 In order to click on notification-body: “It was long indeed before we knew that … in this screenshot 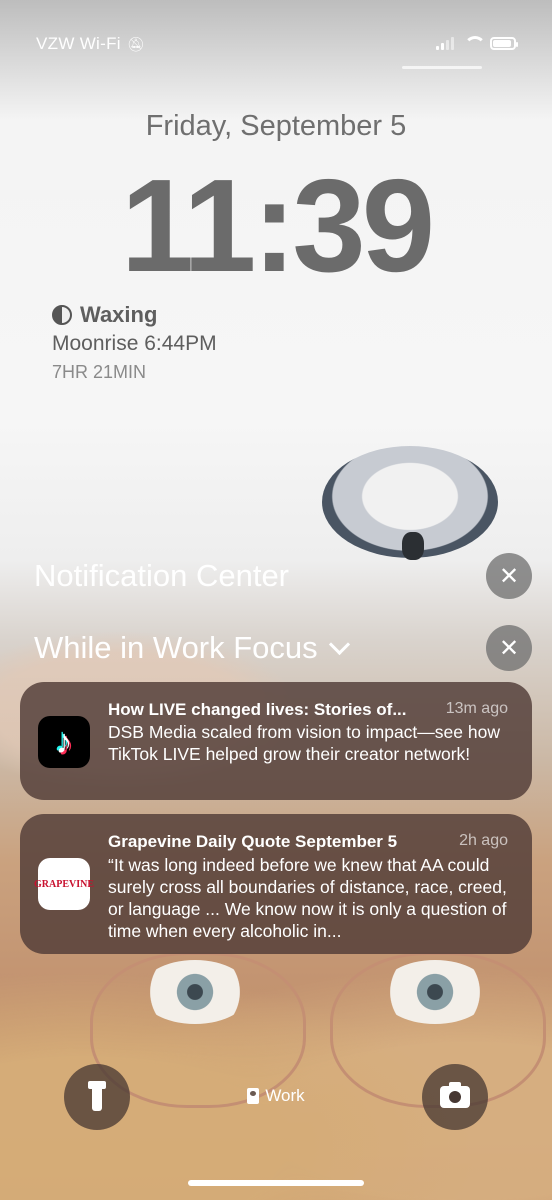, I will do `click(307, 898)`.